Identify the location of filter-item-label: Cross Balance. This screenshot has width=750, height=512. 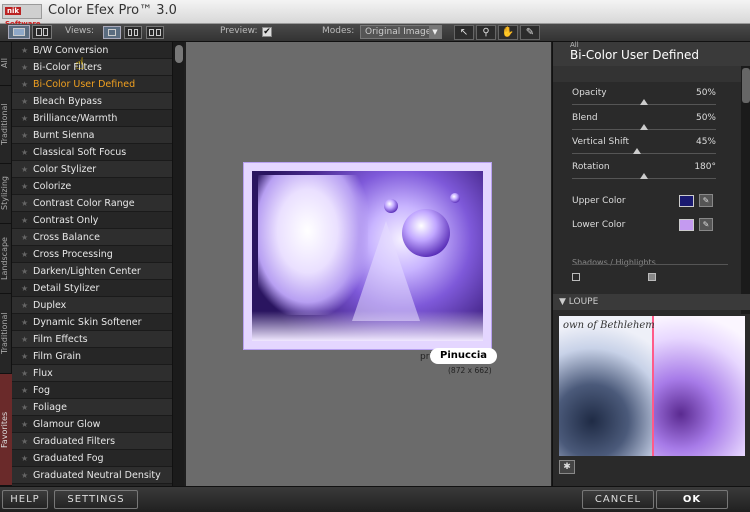
(66, 237).